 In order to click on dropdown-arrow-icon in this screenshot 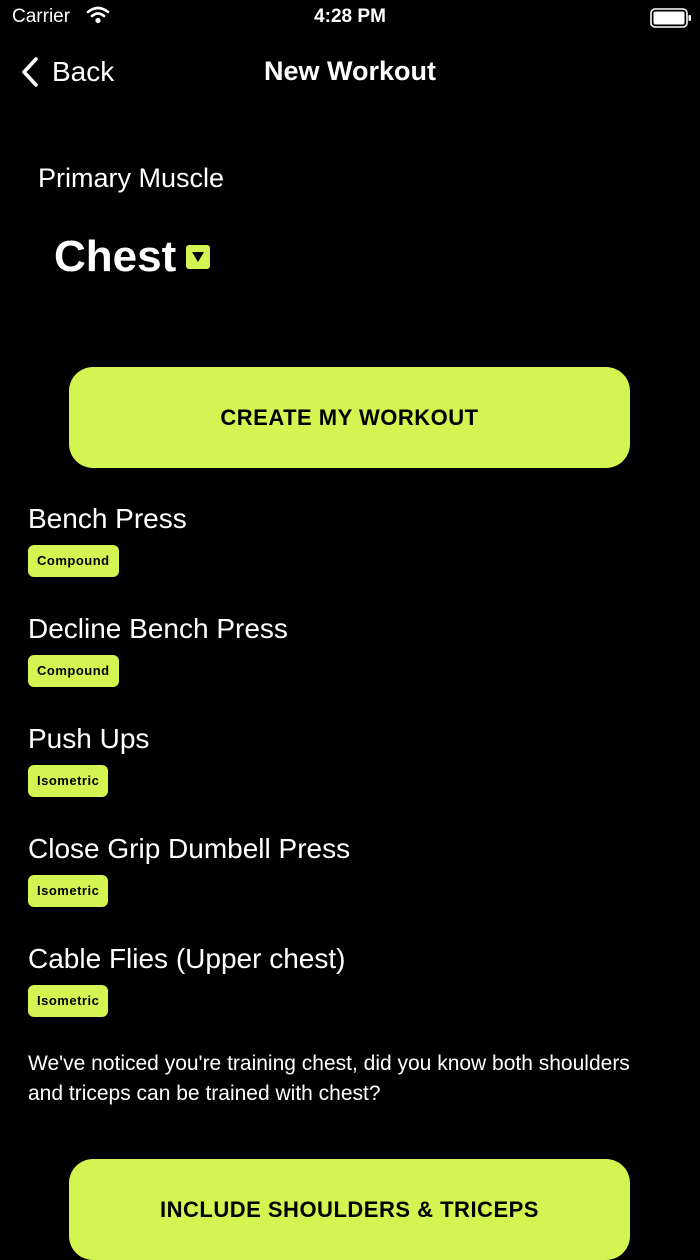, I will do `click(198, 257)`.